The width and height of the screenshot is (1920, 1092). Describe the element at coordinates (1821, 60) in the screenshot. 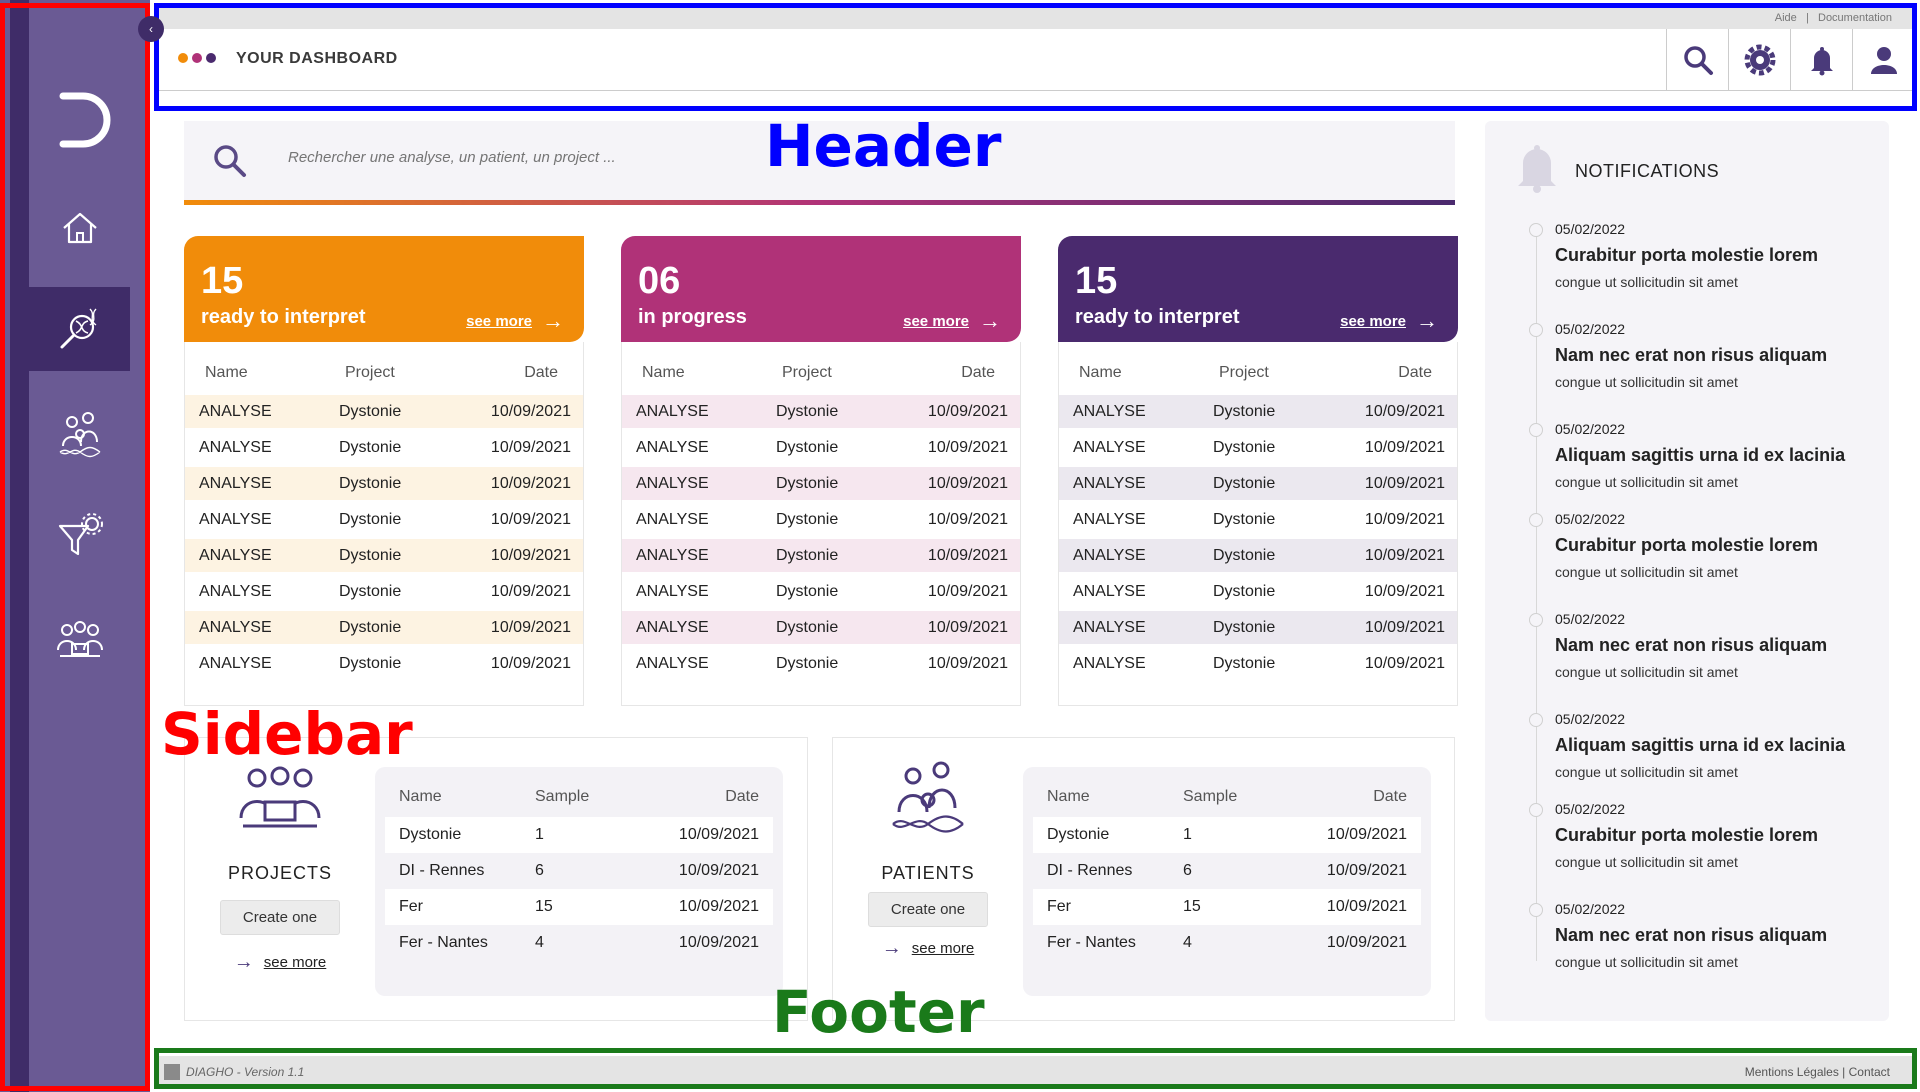

I see `header-notifications-button` at that location.